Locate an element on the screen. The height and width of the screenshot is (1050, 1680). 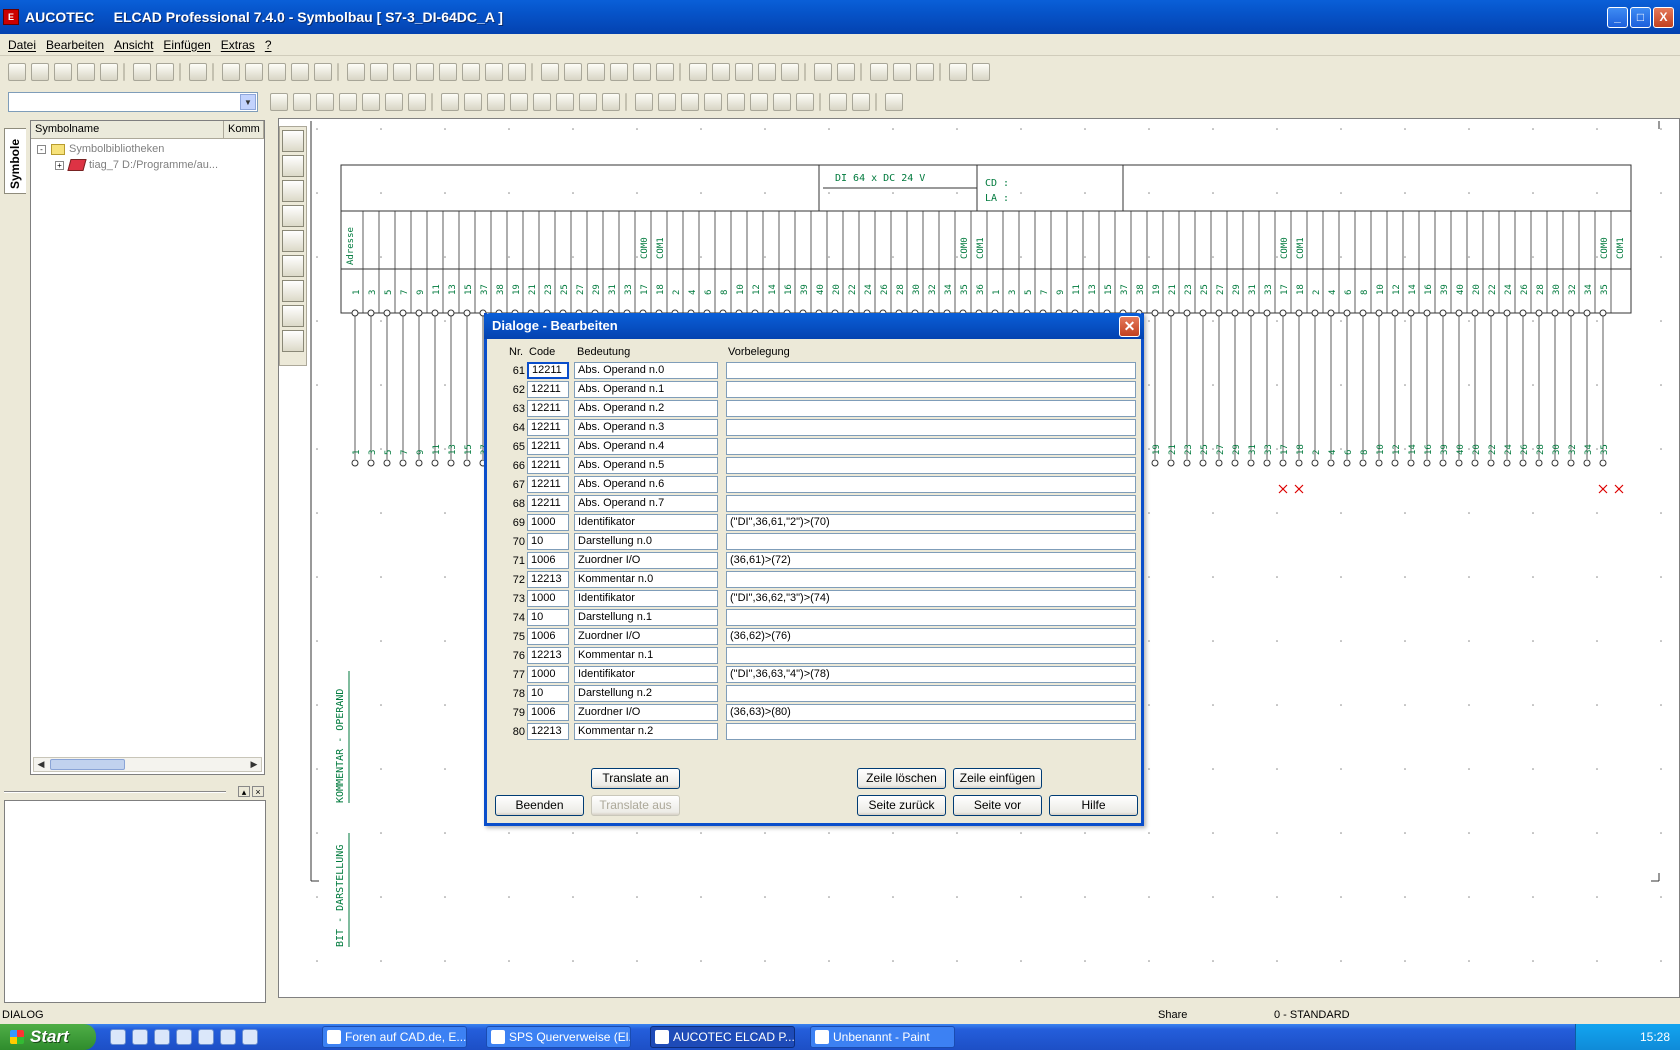
binoculars-icon is located at coordinates (861, 102).